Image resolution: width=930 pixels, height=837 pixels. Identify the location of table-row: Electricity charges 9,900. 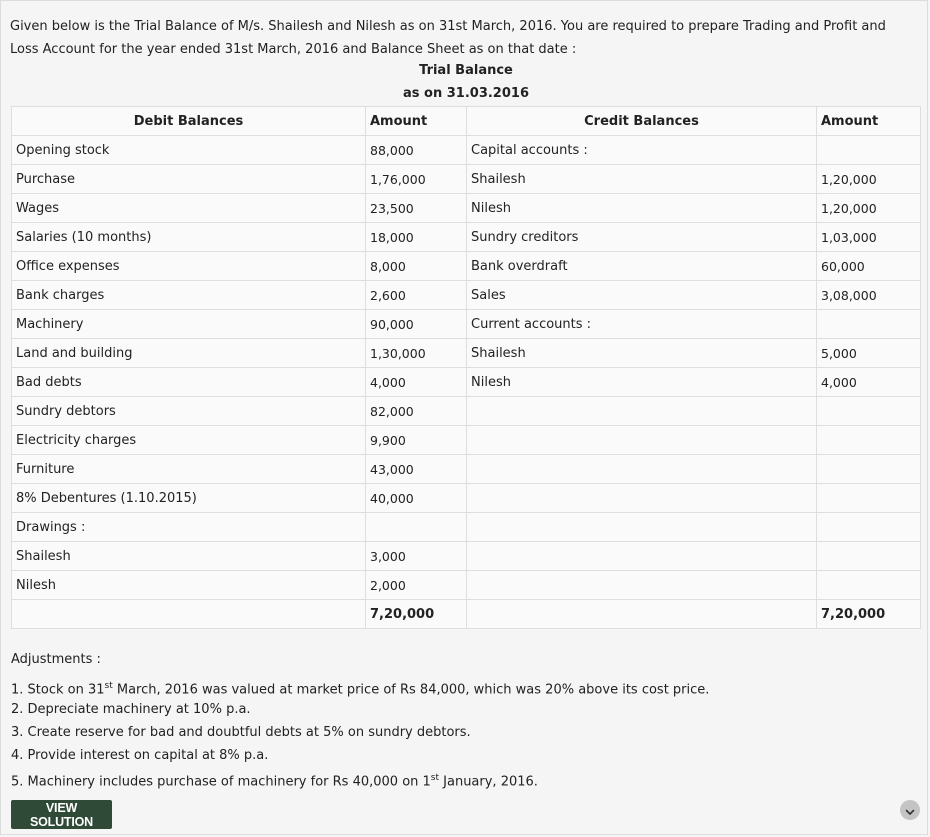
(466, 440).